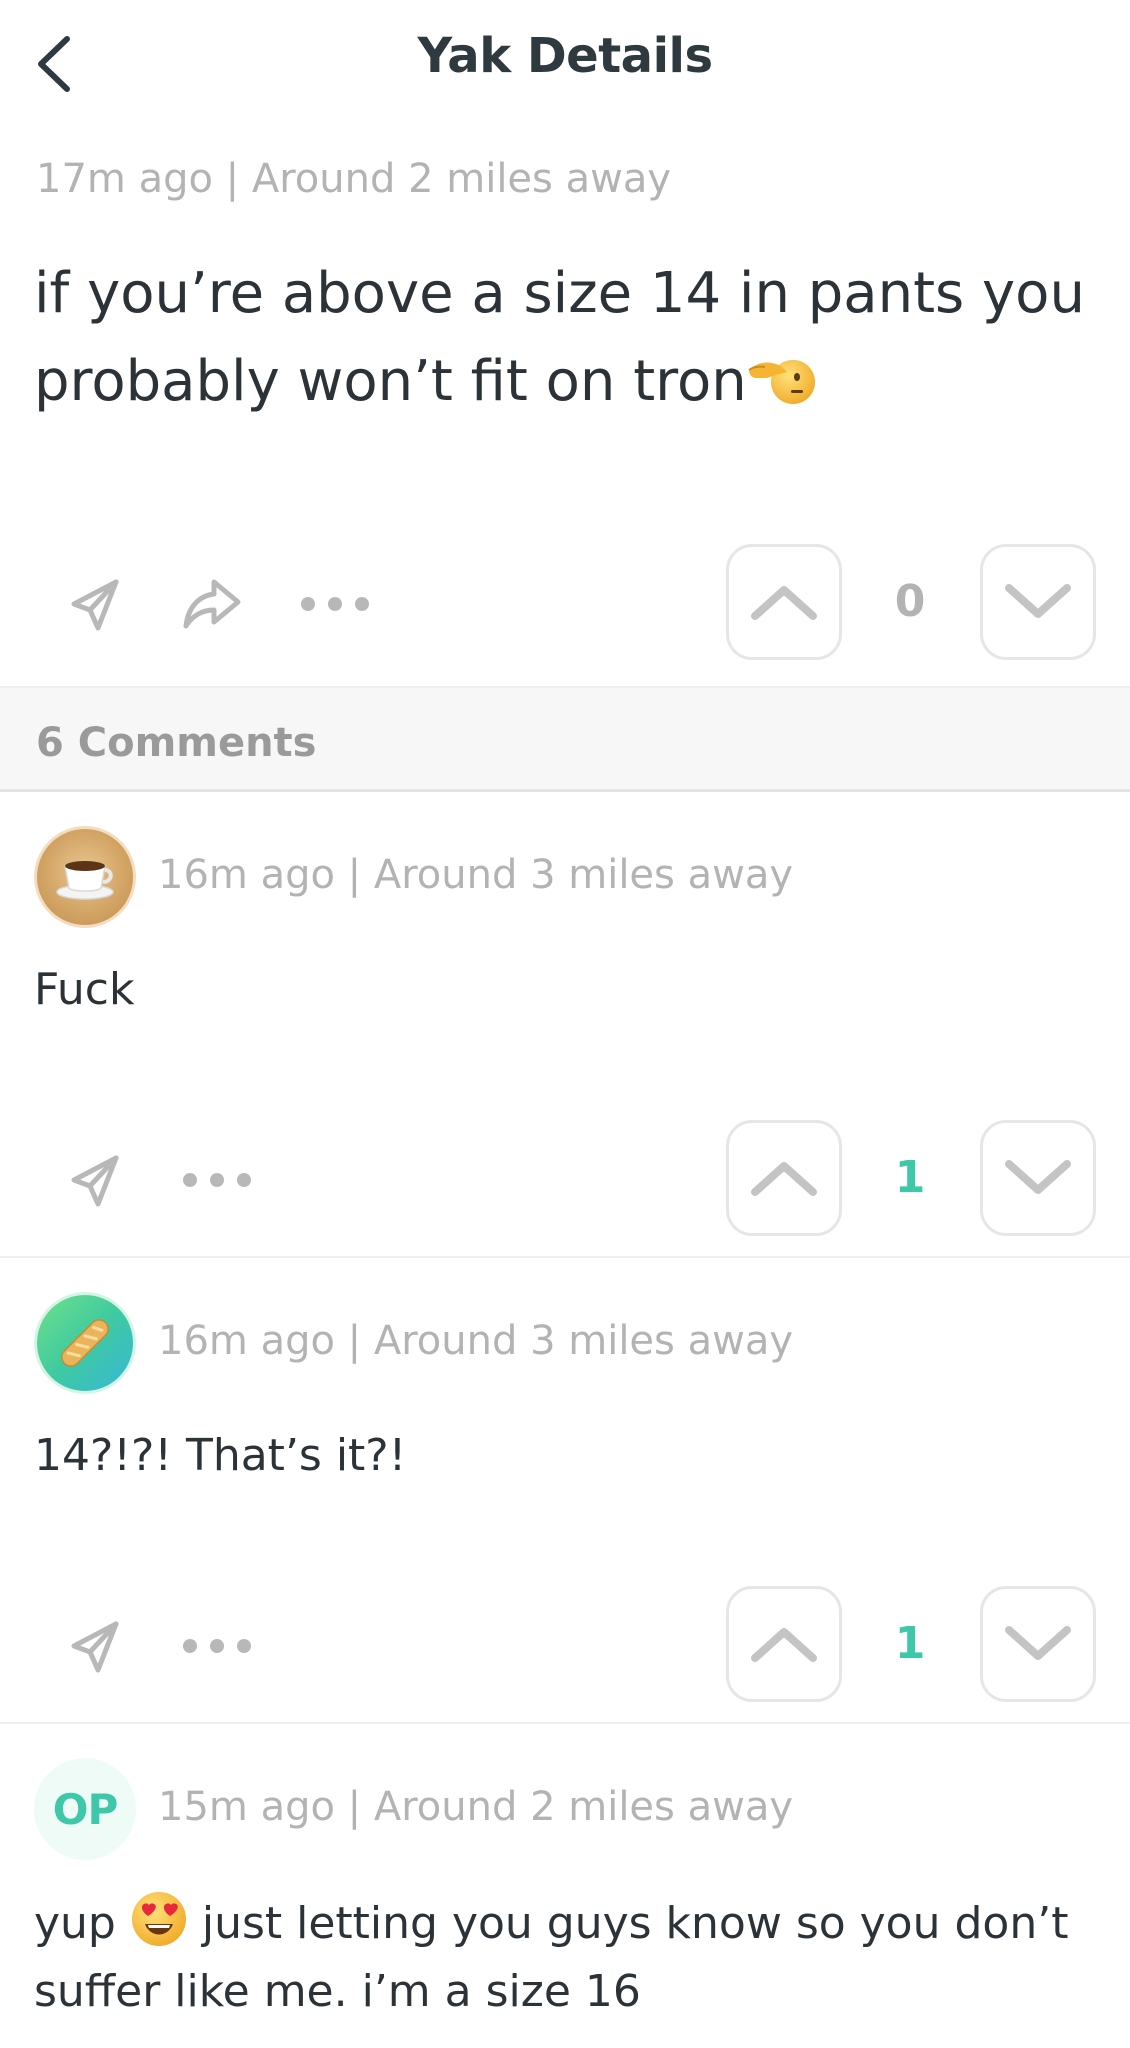  I want to click on page-title: Yak Details, so click(565, 56).